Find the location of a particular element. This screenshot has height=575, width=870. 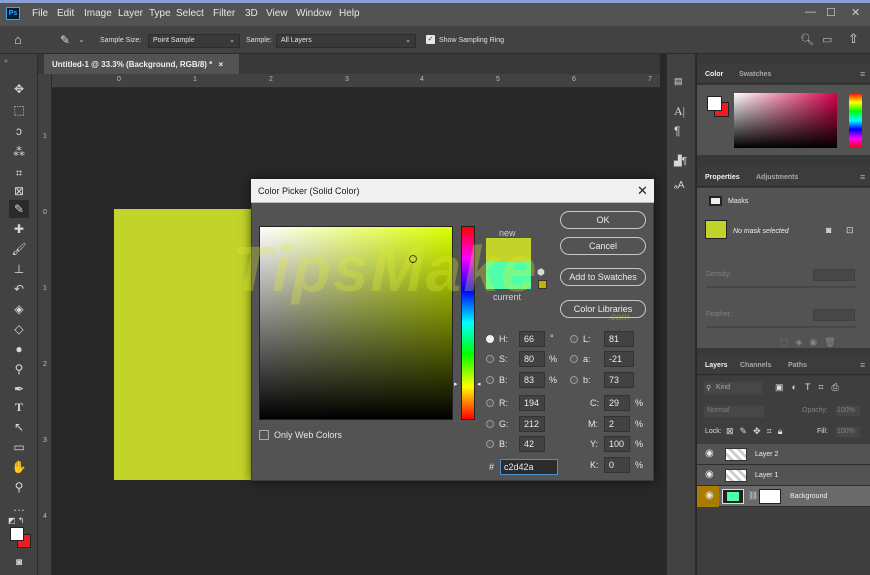

sample-size-dropdown: Point Sample ⌄ is located at coordinates (194, 41).